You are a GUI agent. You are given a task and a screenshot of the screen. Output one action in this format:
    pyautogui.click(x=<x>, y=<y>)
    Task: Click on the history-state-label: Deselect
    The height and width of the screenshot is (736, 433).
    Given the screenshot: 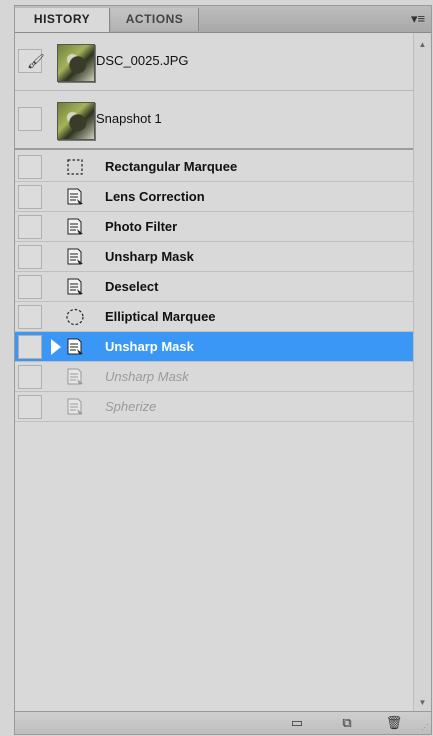 What is the action you would take?
    pyautogui.click(x=132, y=286)
    